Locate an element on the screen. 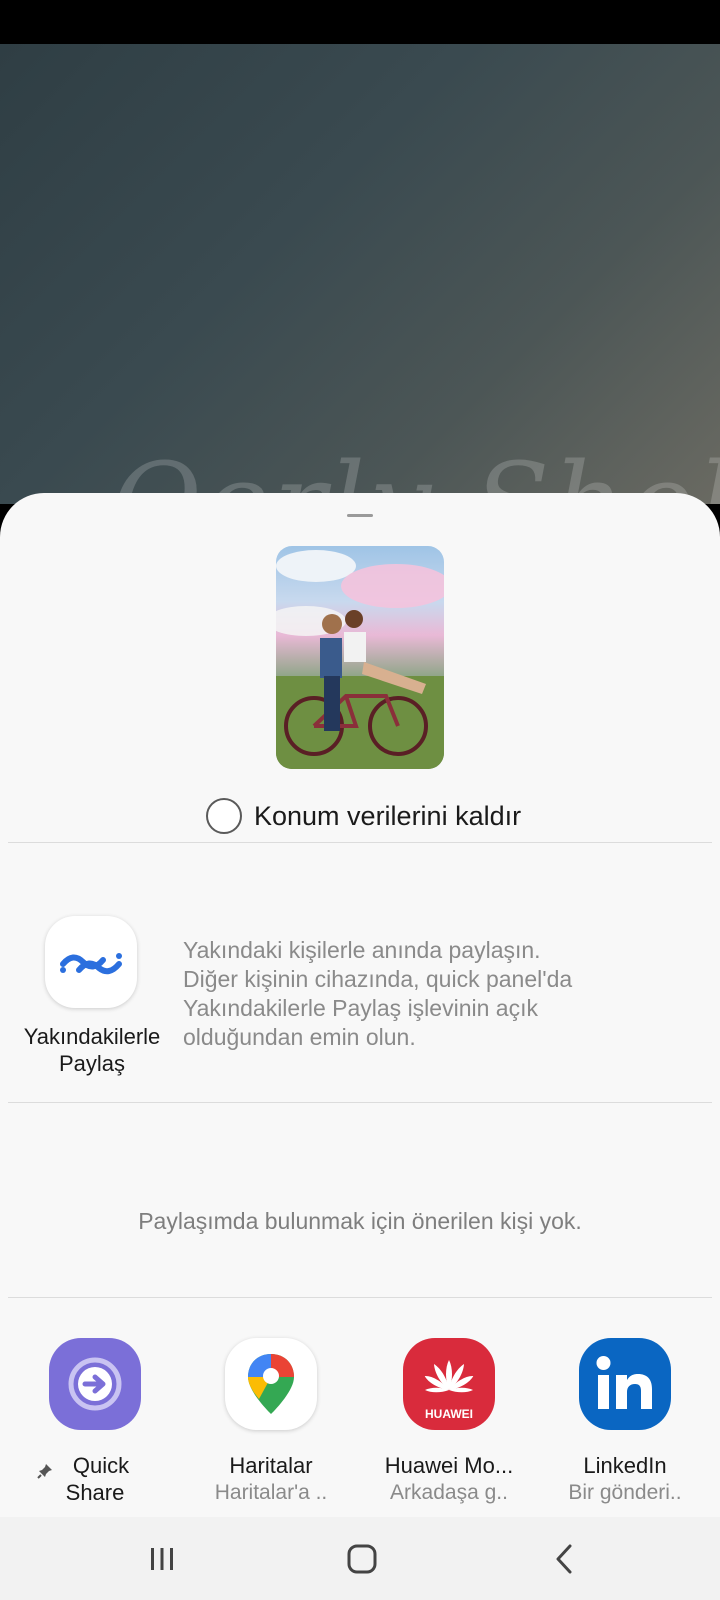 The image size is (720, 1600). app-name: Quick is located at coordinates (101, 1465).